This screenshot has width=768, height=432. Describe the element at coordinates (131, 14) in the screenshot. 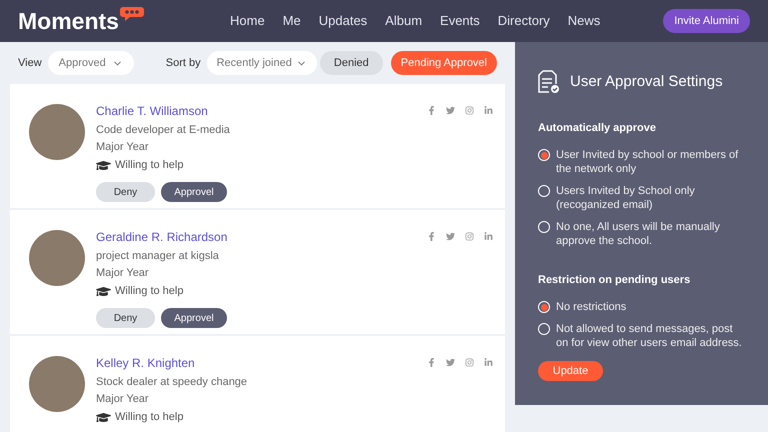

I see `speech-bubble-icon` at that location.